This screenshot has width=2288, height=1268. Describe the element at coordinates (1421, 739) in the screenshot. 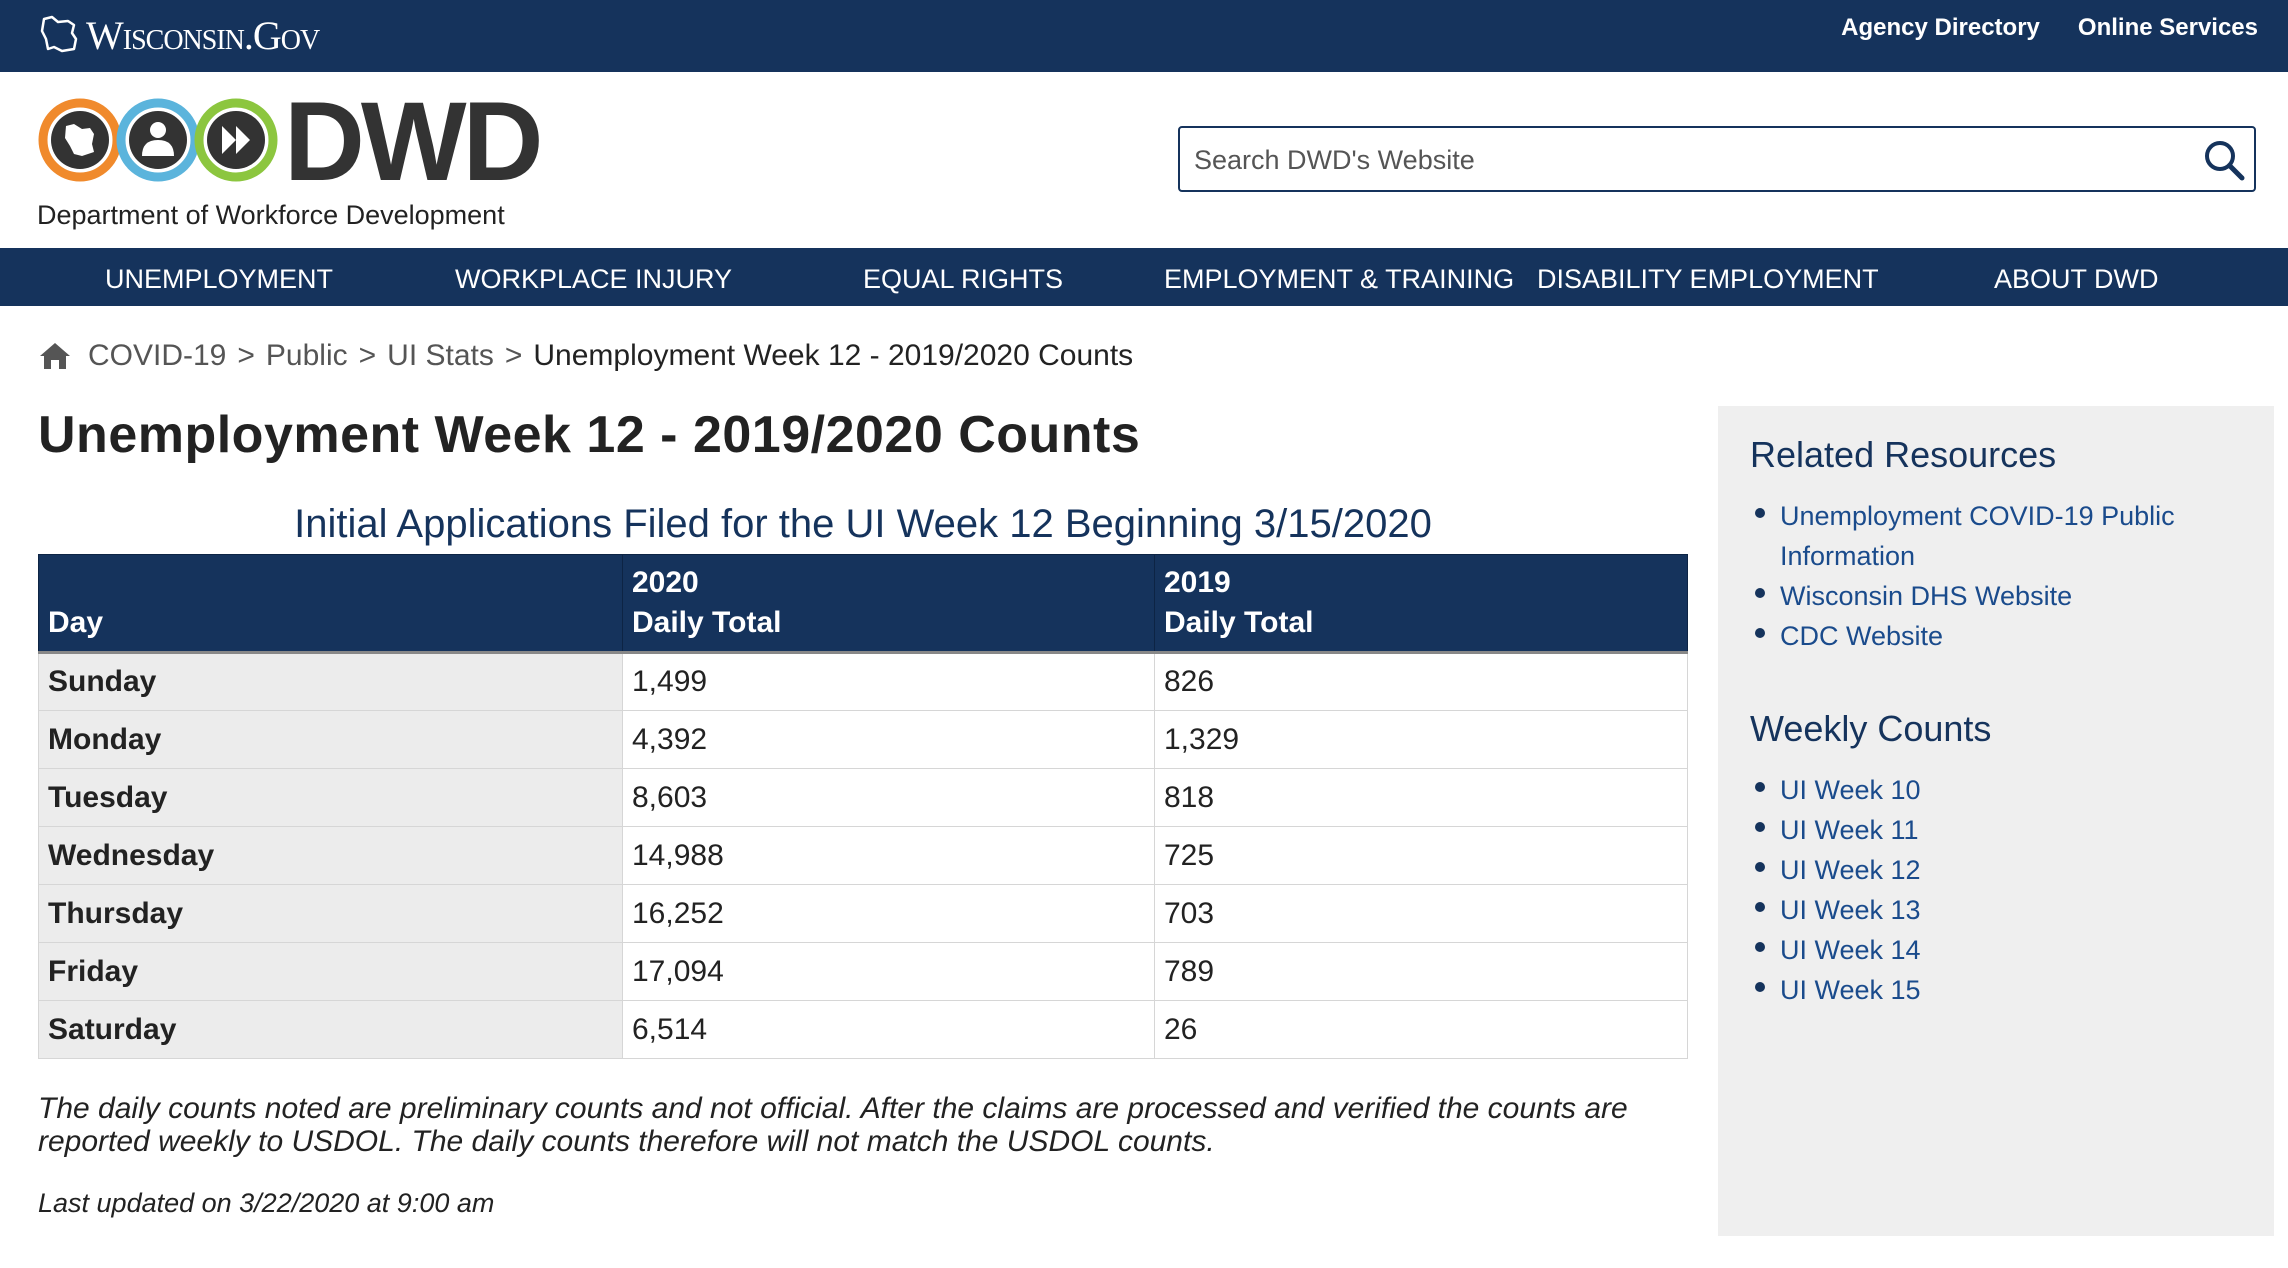

I see `total-2019-cell: 1,329` at that location.